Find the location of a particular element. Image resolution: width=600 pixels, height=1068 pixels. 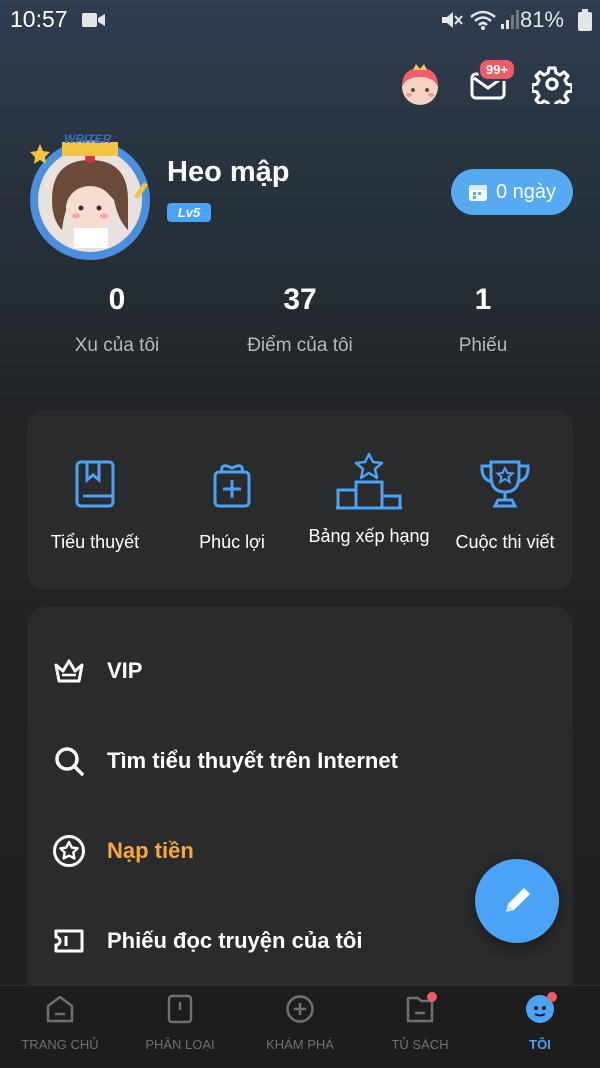

menu-search-internet: Tìm tiểu thuyết trên Internet is located at coordinates (302, 761).